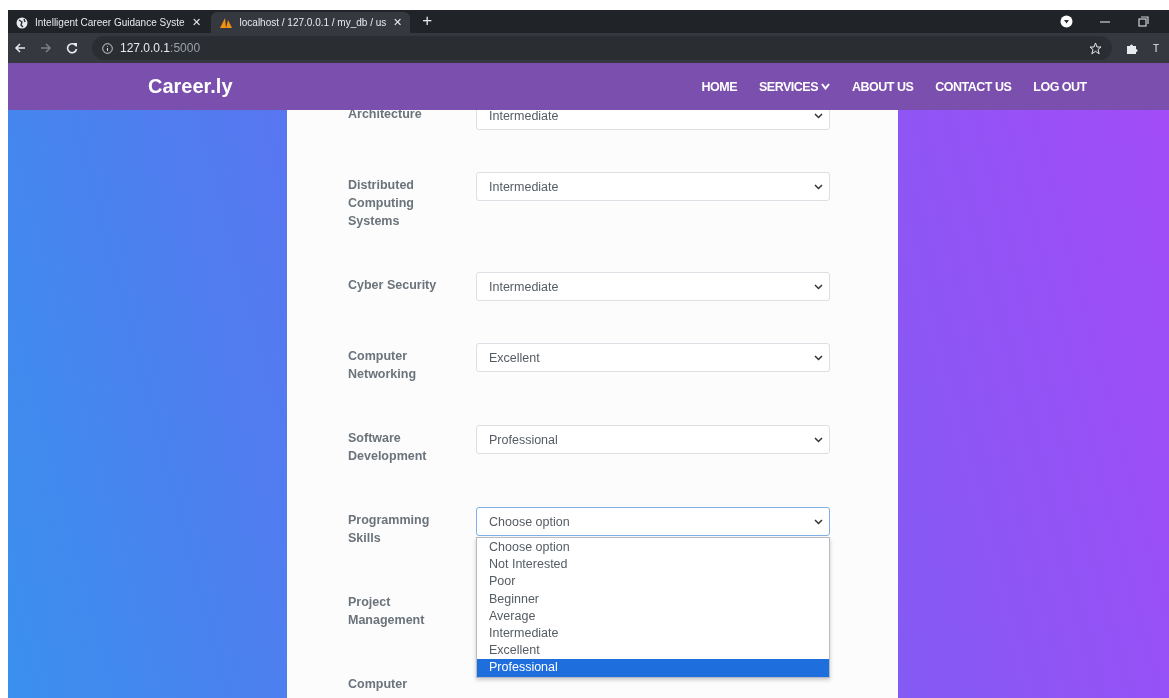 The image size is (1169, 698). Describe the element at coordinates (22, 22) in the screenshot. I see `globe-icon` at that location.